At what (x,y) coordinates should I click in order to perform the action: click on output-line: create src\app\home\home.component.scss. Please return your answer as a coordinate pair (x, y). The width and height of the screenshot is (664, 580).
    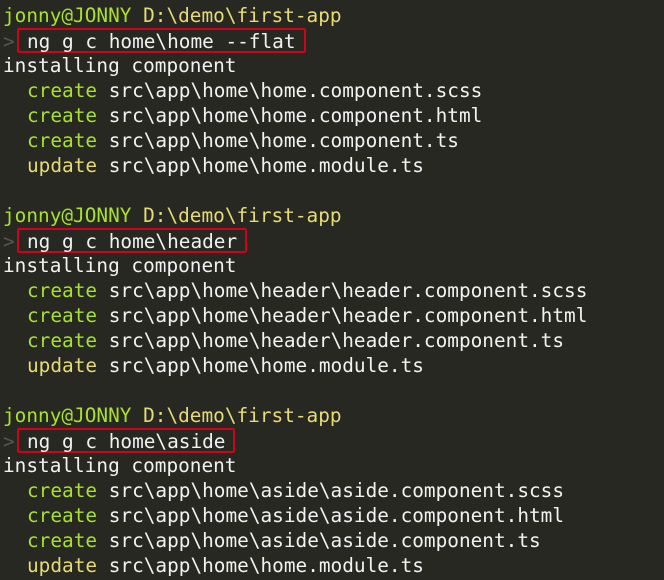
    Looking at the image, I should click on (332, 90).